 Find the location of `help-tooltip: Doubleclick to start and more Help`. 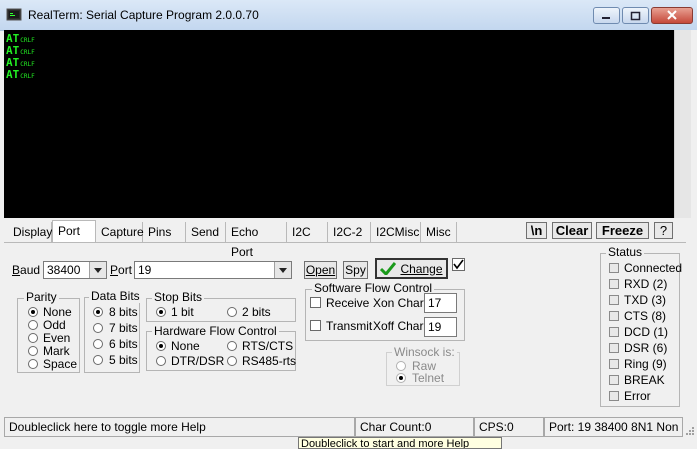

help-tooltip: Doubleclick to start and more Help is located at coordinates (400, 443).